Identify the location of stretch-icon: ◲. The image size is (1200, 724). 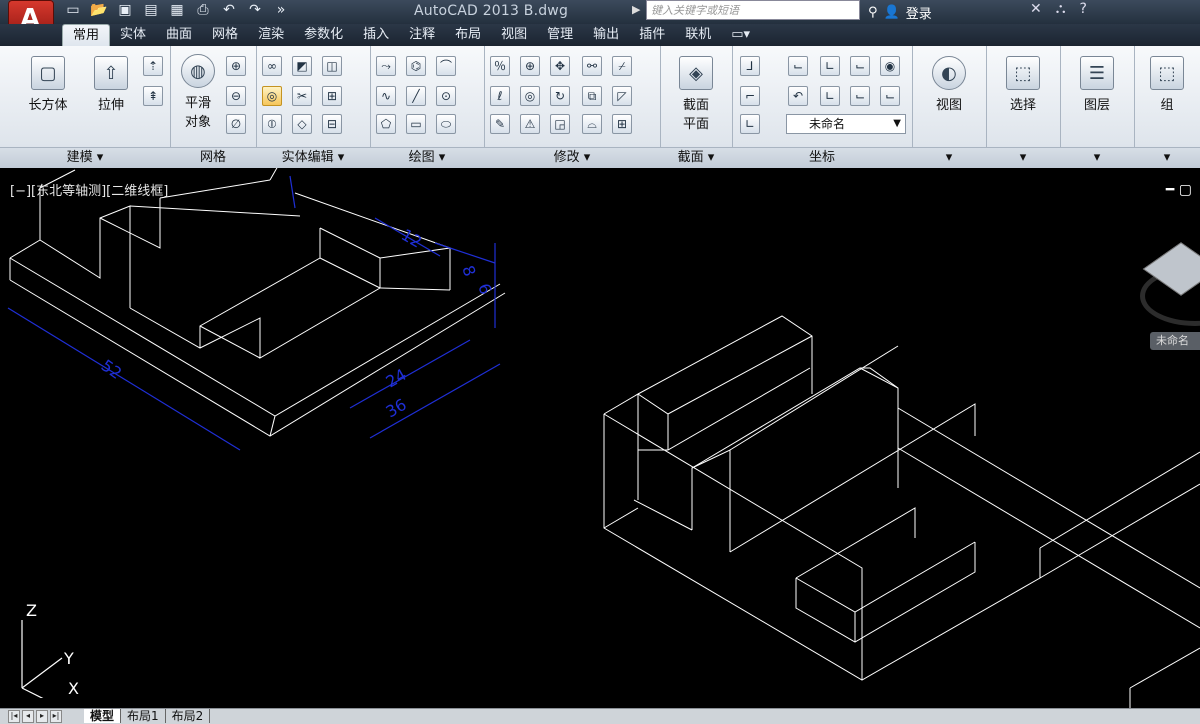
(560, 124).